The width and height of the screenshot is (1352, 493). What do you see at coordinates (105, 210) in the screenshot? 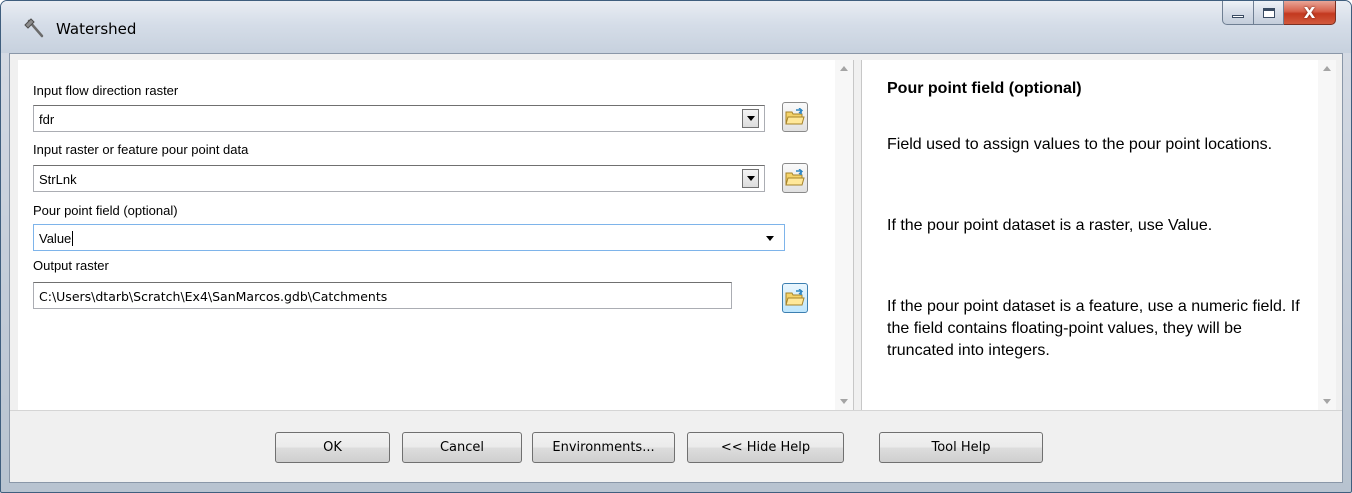
I see `pour-point-field-label: Pour point field (optional)` at bounding box center [105, 210].